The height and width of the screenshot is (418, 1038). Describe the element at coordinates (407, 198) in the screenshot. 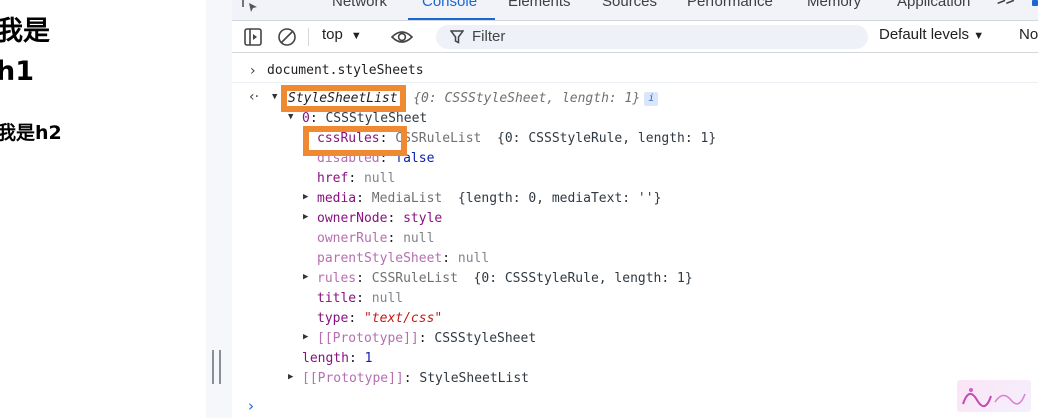

I see `prop-type: MediaList` at that location.